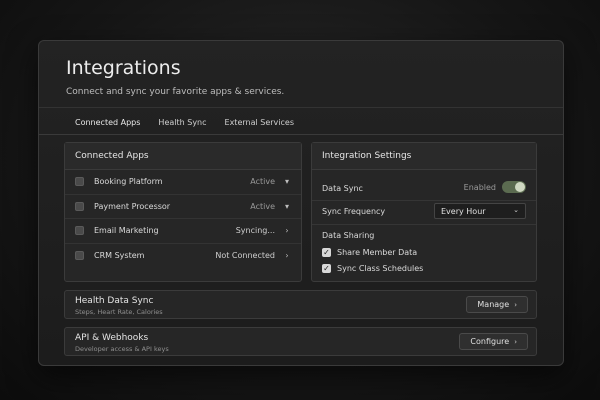 The width and height of the screenshot is (600, 400). I want to click on api-webhooks-title: API & Webhooks, so click(112, 338).